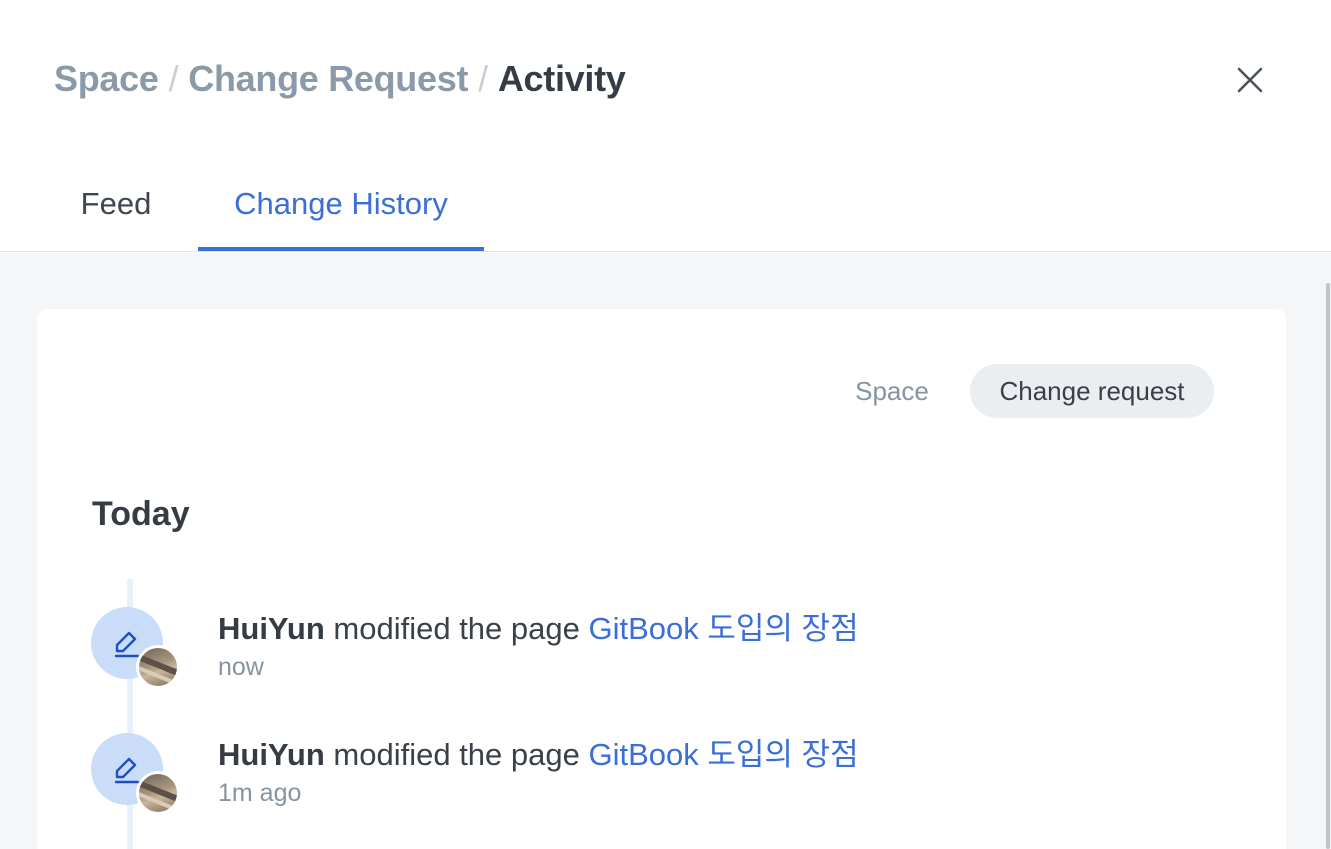 The height and width of the screenshot is (849, 1331). What do you see at coordinates (1092, 391) in the screenshot?
I see `filter-change-request-button: Change request` at bounding box center [1092, 391].